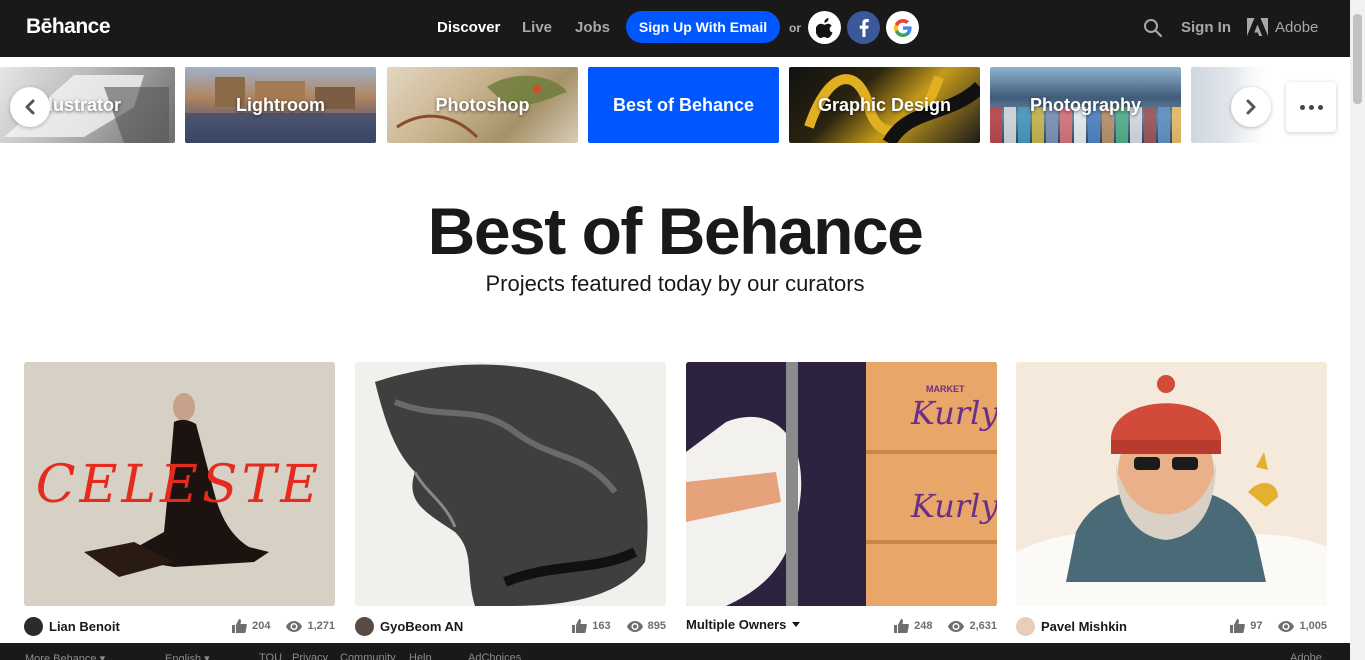  What do you see at coordinates (494, 656) in the screenshot?
I see `footer-adchoices: AdChoices` at bounding box center [494, 656].